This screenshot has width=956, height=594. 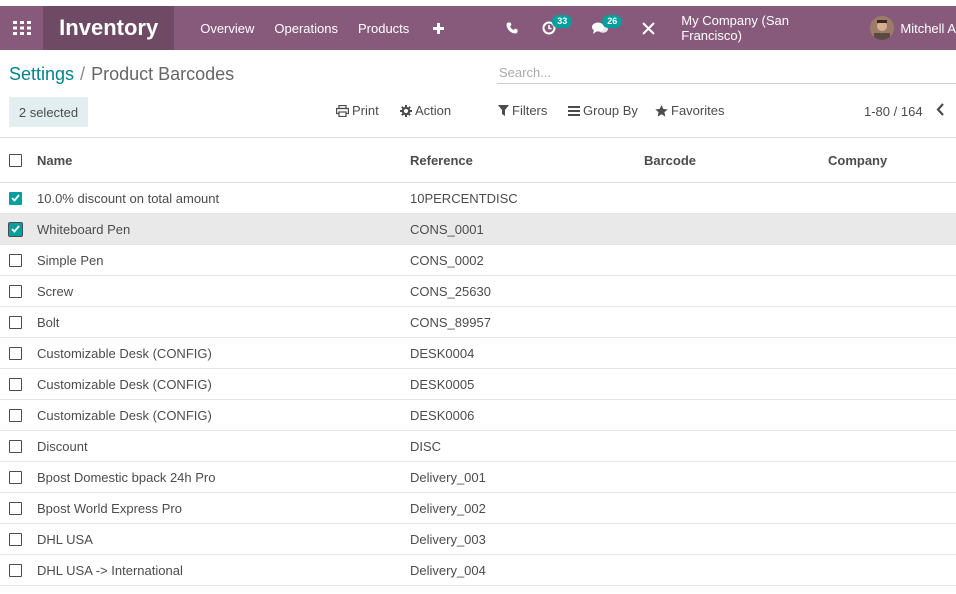 What do you see at coordinates (478, 415) in the screenshot?
I see `table-row: Customizable Desk (CONFIG) DESK0006` at bounding box center [478, 415].